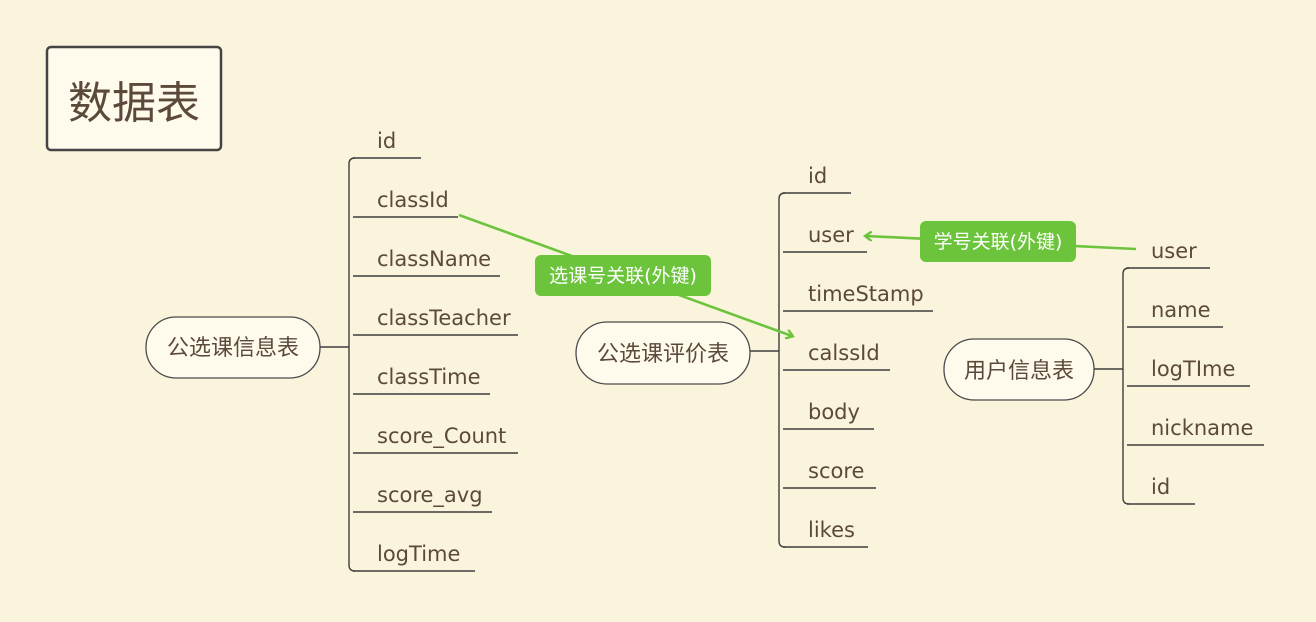 The height and width of the screenshot is (622, 1316). I want to click on course-field-logTime: logTime, so click(414, 557).